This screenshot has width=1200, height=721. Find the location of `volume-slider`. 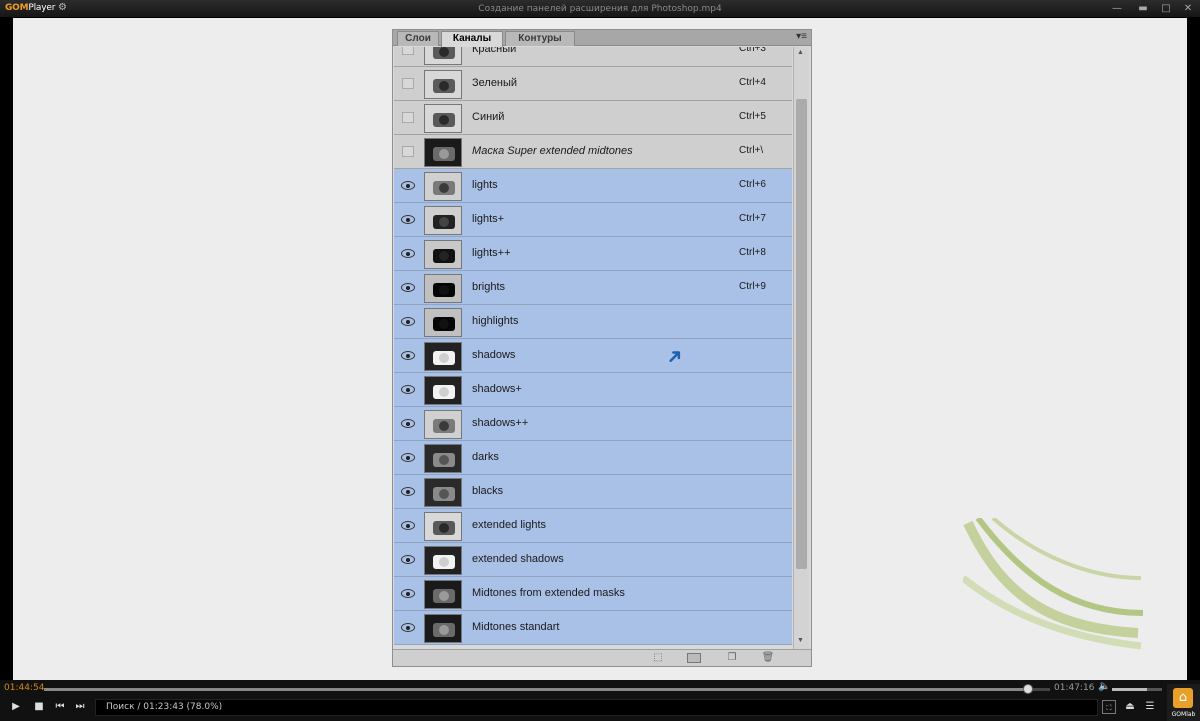

volume-slider is located at coordinates (1137, 689).